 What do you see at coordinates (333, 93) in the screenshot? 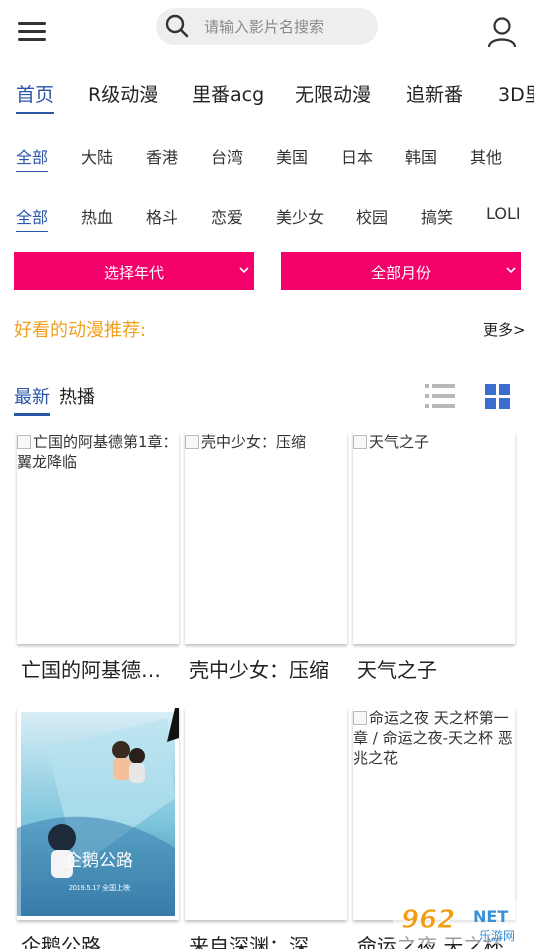
I see `nav-tab-unlimited: 无限动漫` at bounding box center [333, 93].